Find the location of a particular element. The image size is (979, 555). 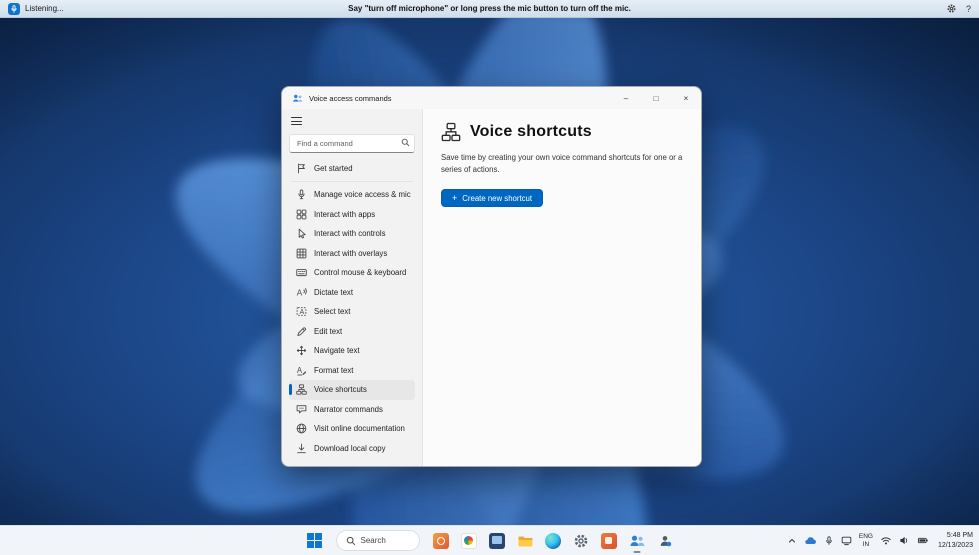

menu-icon is located at coordinates (299, 121).